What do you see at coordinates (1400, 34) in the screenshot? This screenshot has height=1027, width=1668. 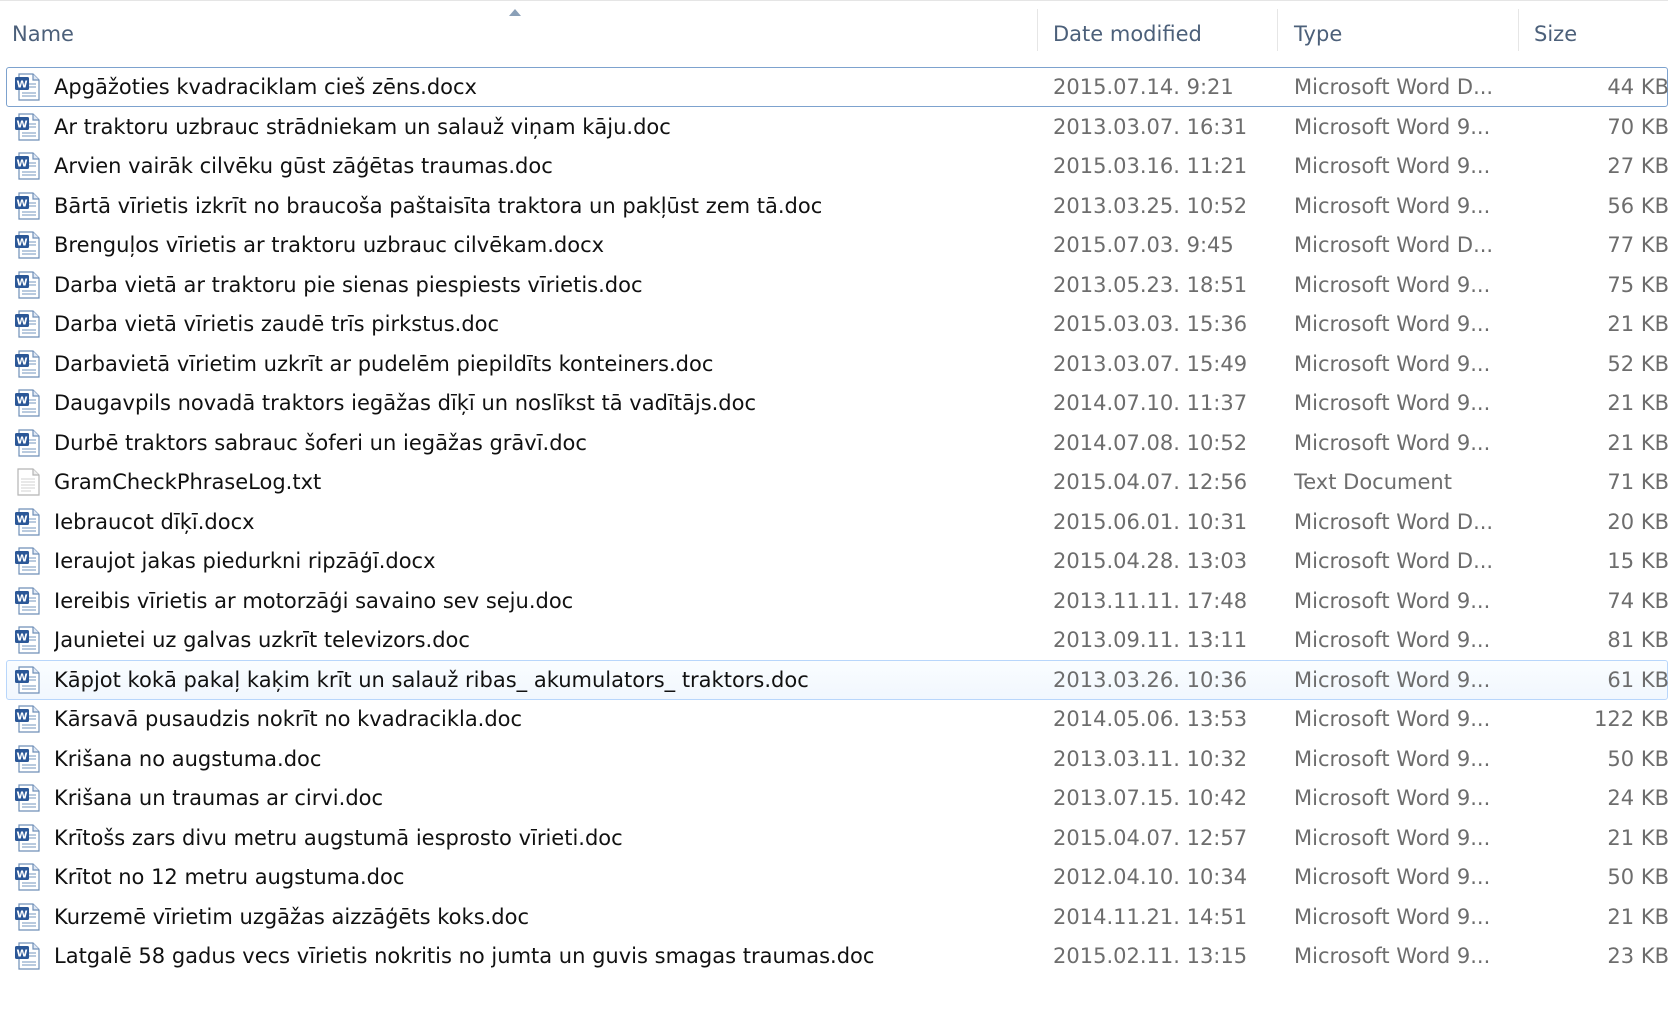 I see `column-header-type: Type` at bounding box center [1400, 34].